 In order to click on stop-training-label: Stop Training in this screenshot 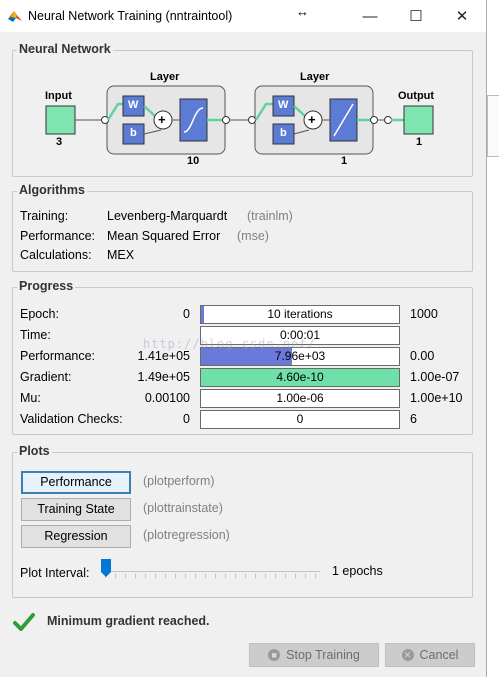, I will do `click(323, 655)`.